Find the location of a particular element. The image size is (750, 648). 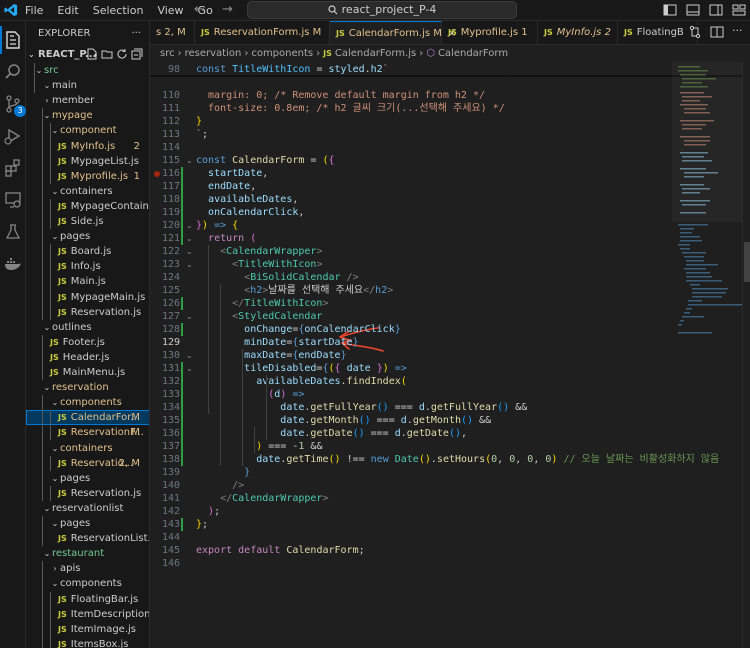

code-line: export default CalendarForm; is located at coordinates (280, 550).